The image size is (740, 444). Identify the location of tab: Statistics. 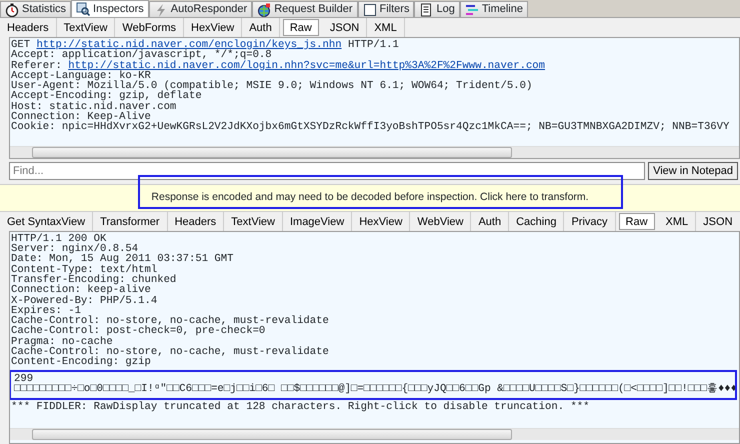
(36, 9).